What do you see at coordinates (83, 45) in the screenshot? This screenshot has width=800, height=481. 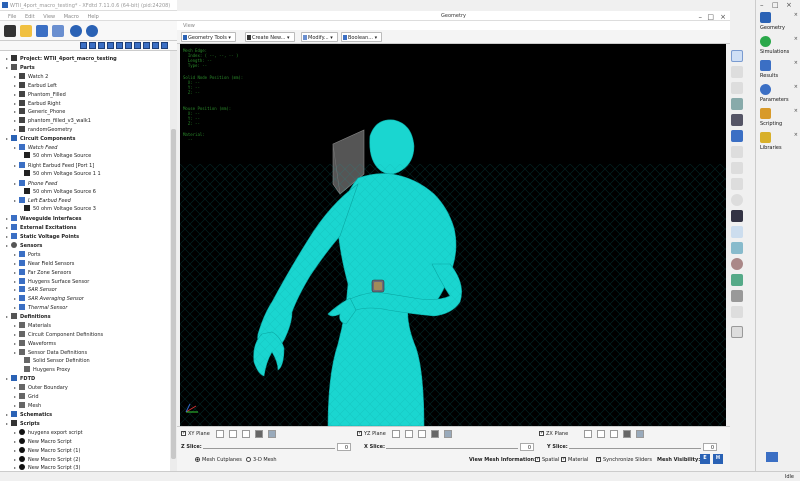 I see `view-front-icon` at bounding box center [83, 45].